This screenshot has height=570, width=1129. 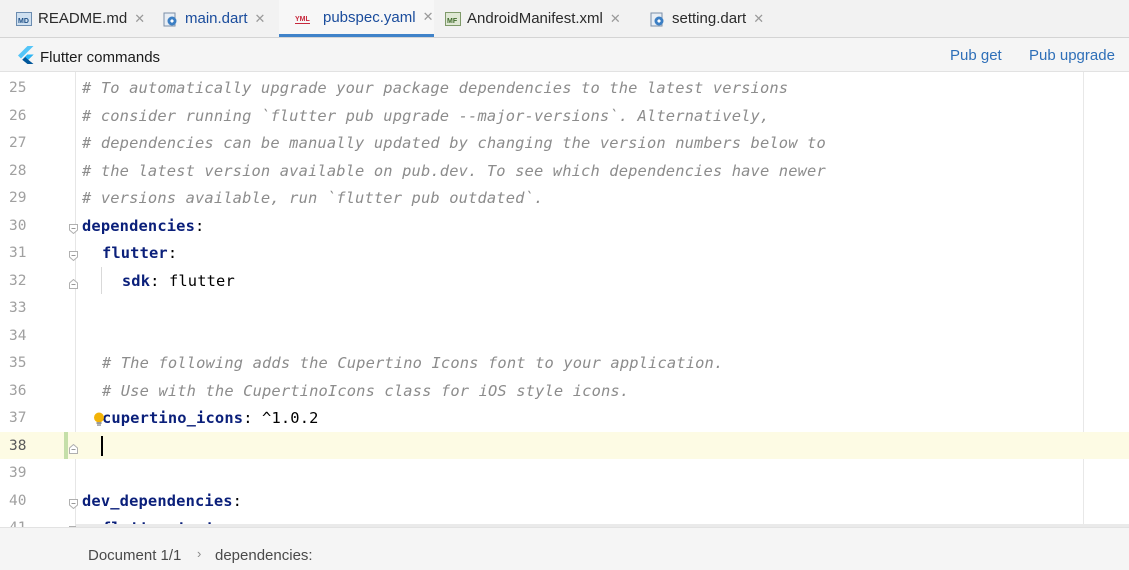 I want to click on code-line: 31 flutter:, so click(x=564, y=253).